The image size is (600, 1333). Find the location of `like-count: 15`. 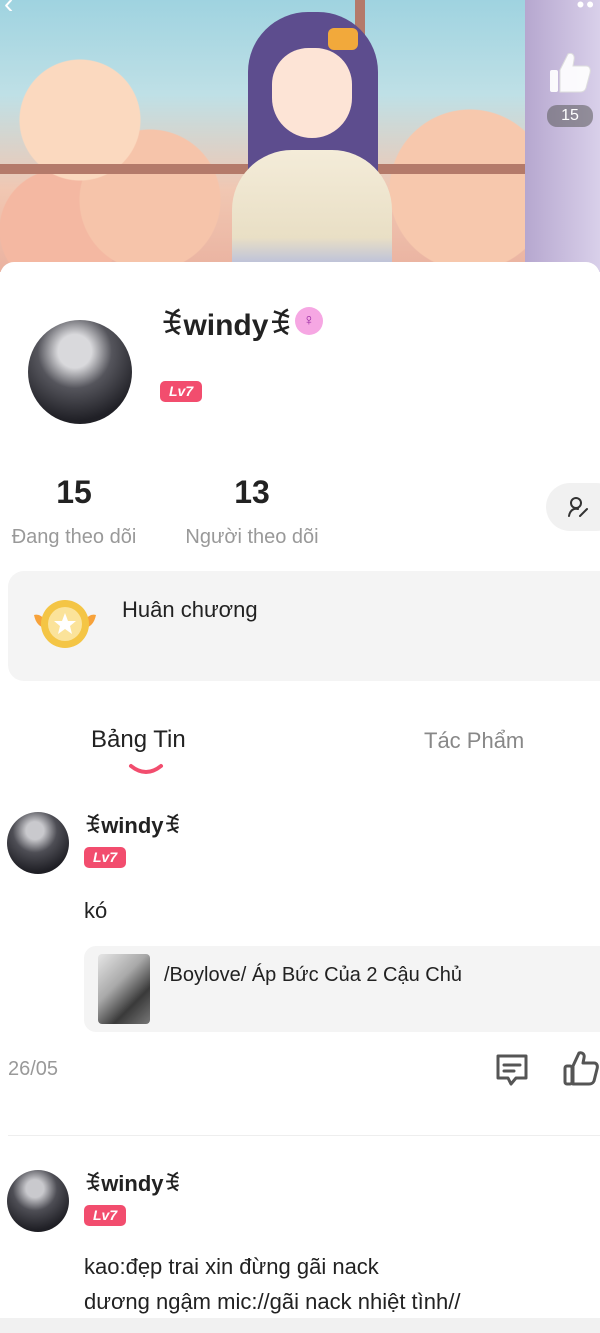

like-count: 15 is located at coordinates (570, 116).